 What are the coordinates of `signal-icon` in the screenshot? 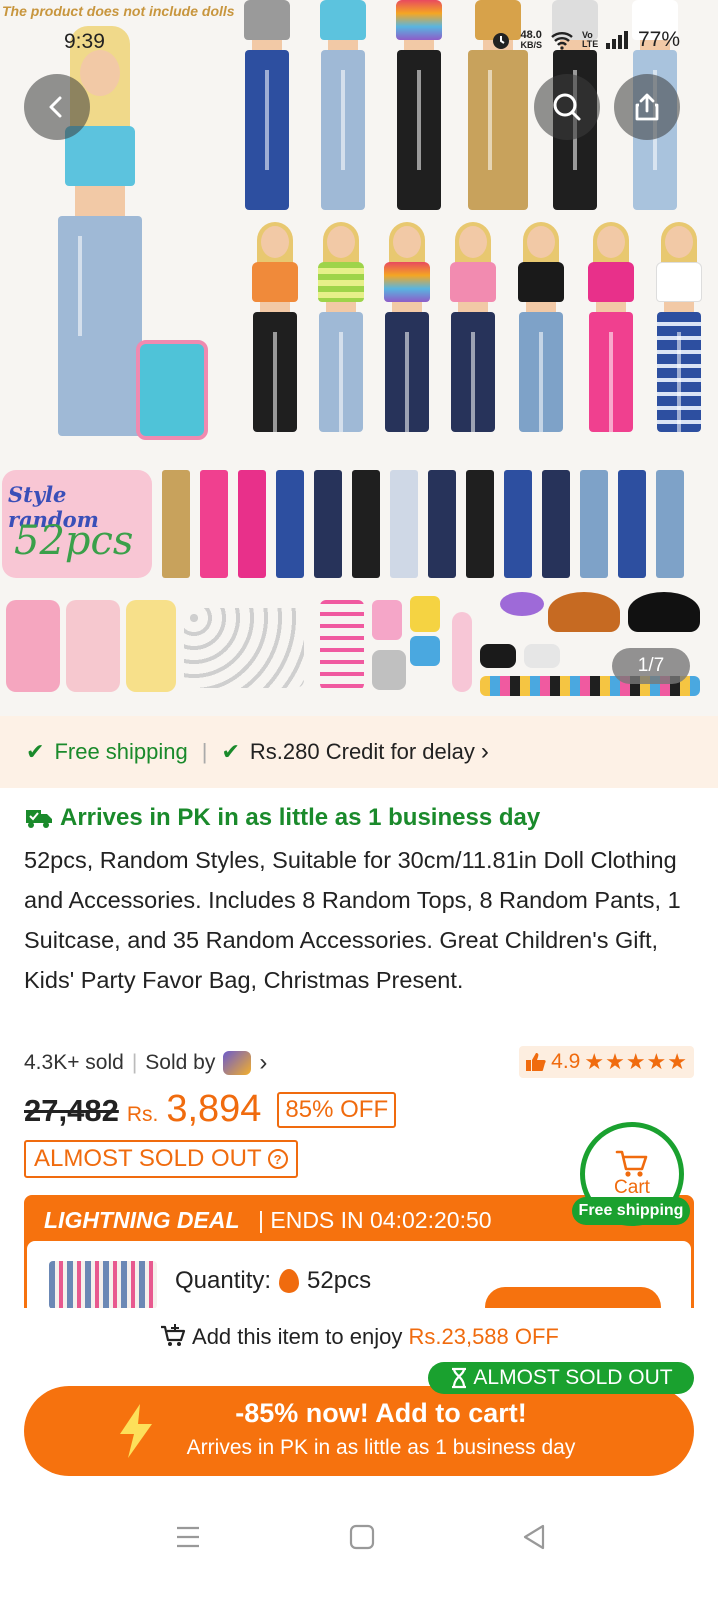 It's located at (616, 40).